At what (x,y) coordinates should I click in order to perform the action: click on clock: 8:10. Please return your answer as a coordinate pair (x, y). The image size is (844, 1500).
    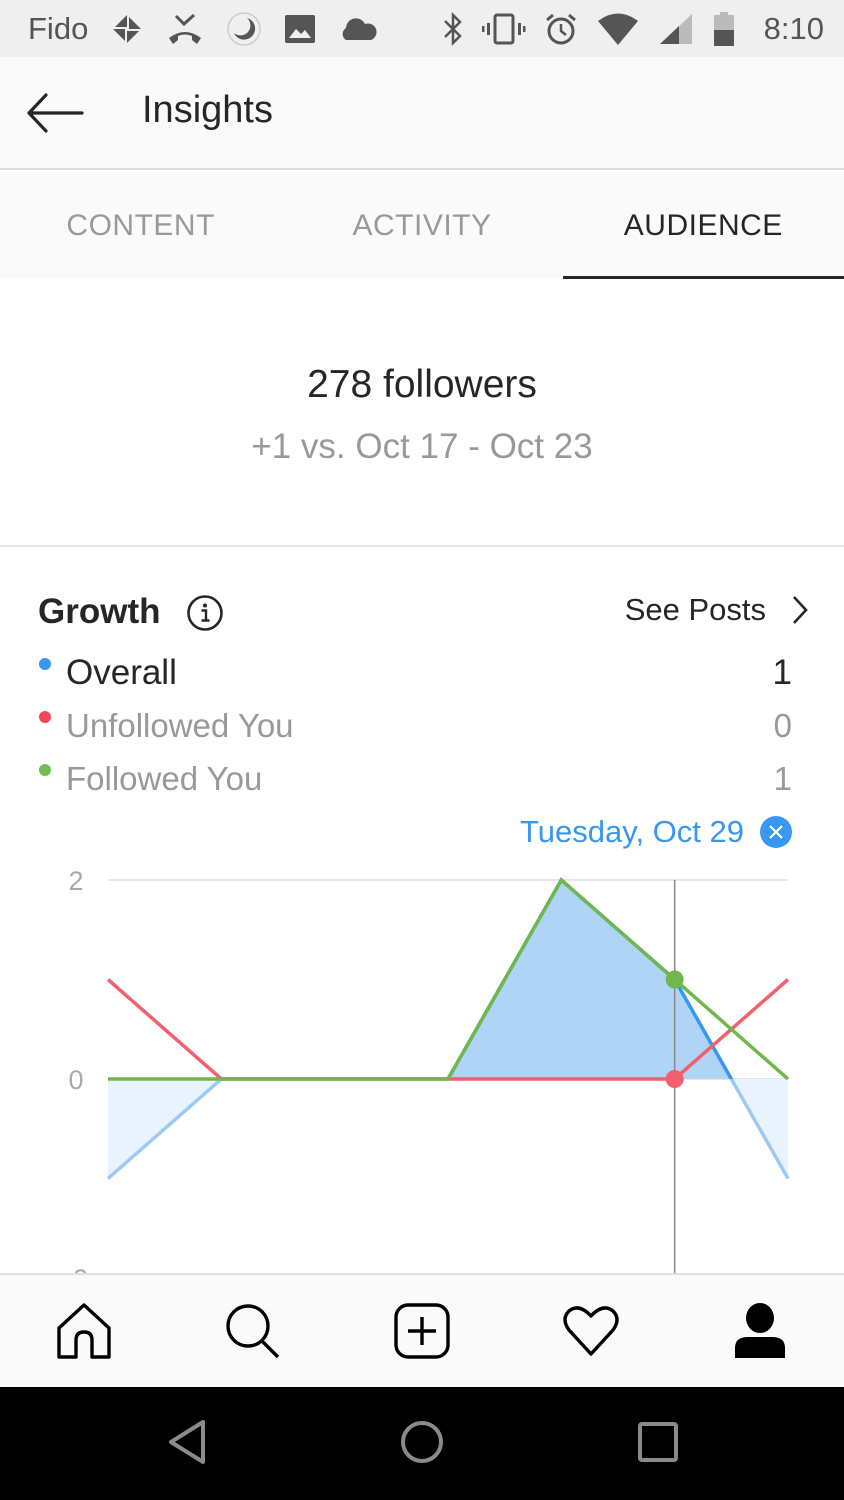
    Looking at the image, I should click on (793, 28).